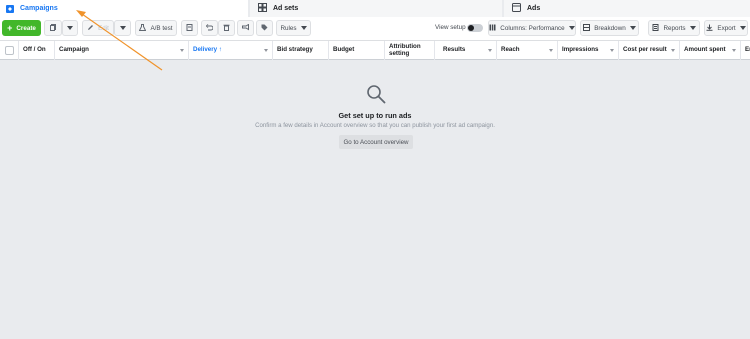  I want to click on breakdown-dropdown-label: Breakdown, so click(610, 28).